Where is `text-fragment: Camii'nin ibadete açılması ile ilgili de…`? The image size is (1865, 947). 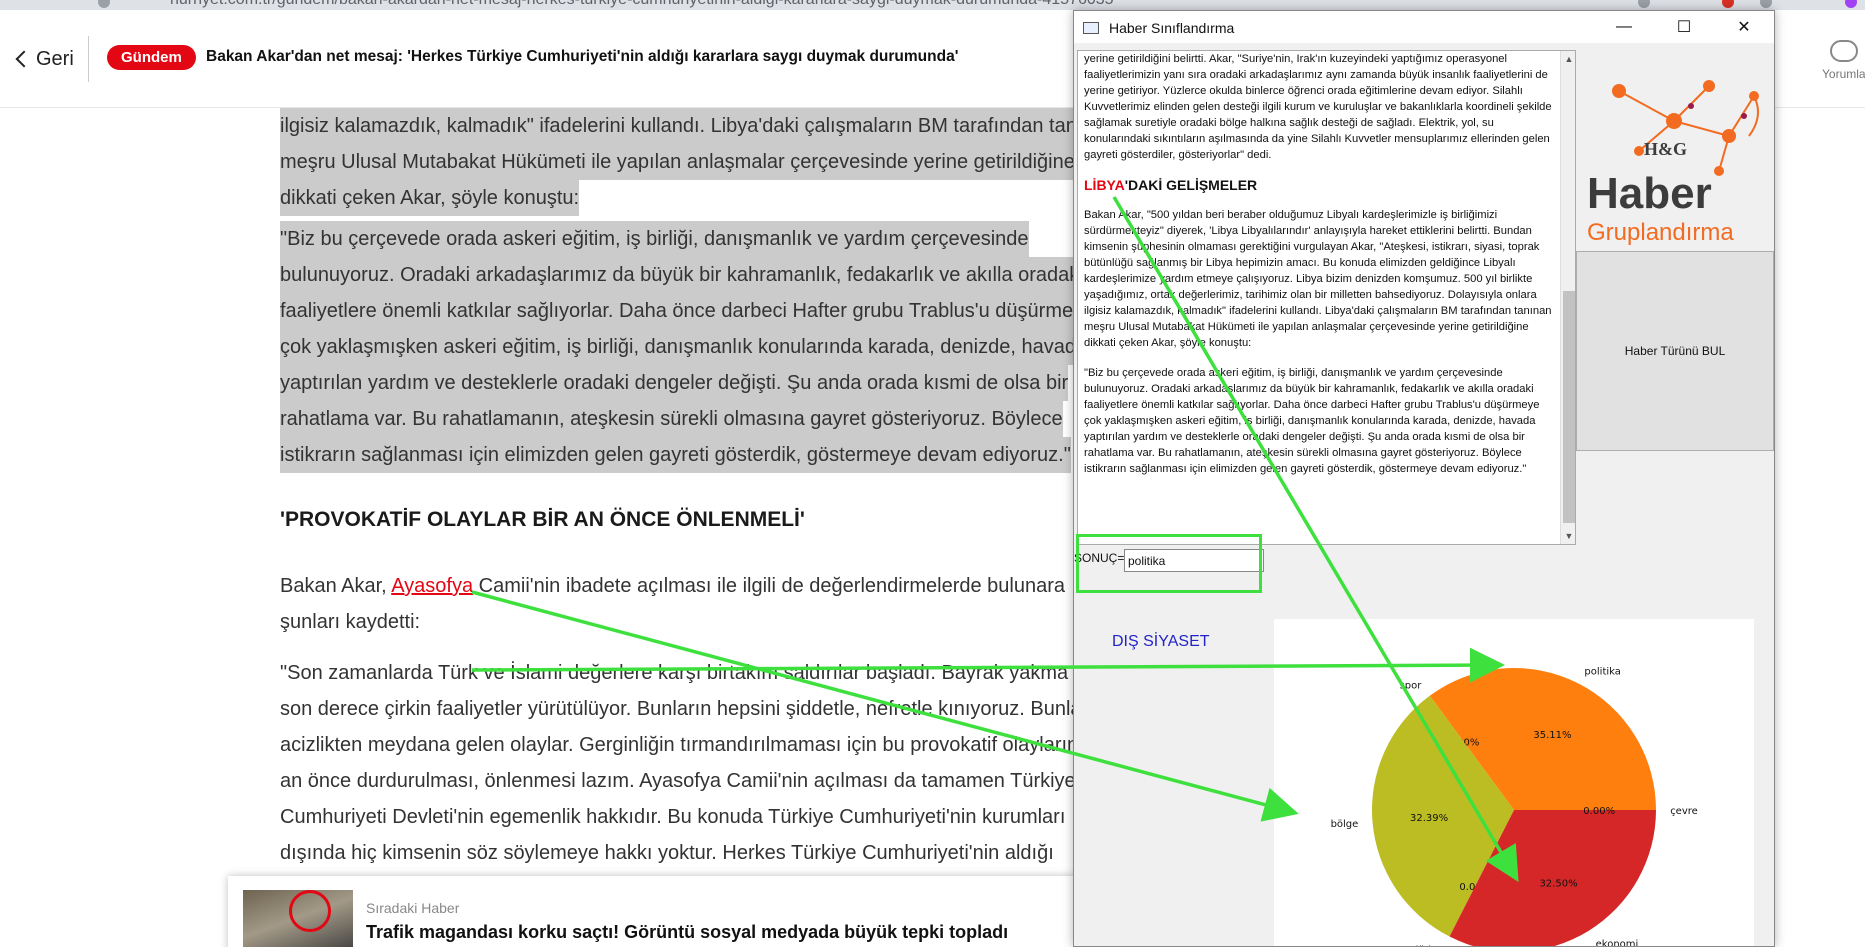
text-fragment: Camii'nin ibadete açılması ile ilgili de… is located at coordinates (769, 586).